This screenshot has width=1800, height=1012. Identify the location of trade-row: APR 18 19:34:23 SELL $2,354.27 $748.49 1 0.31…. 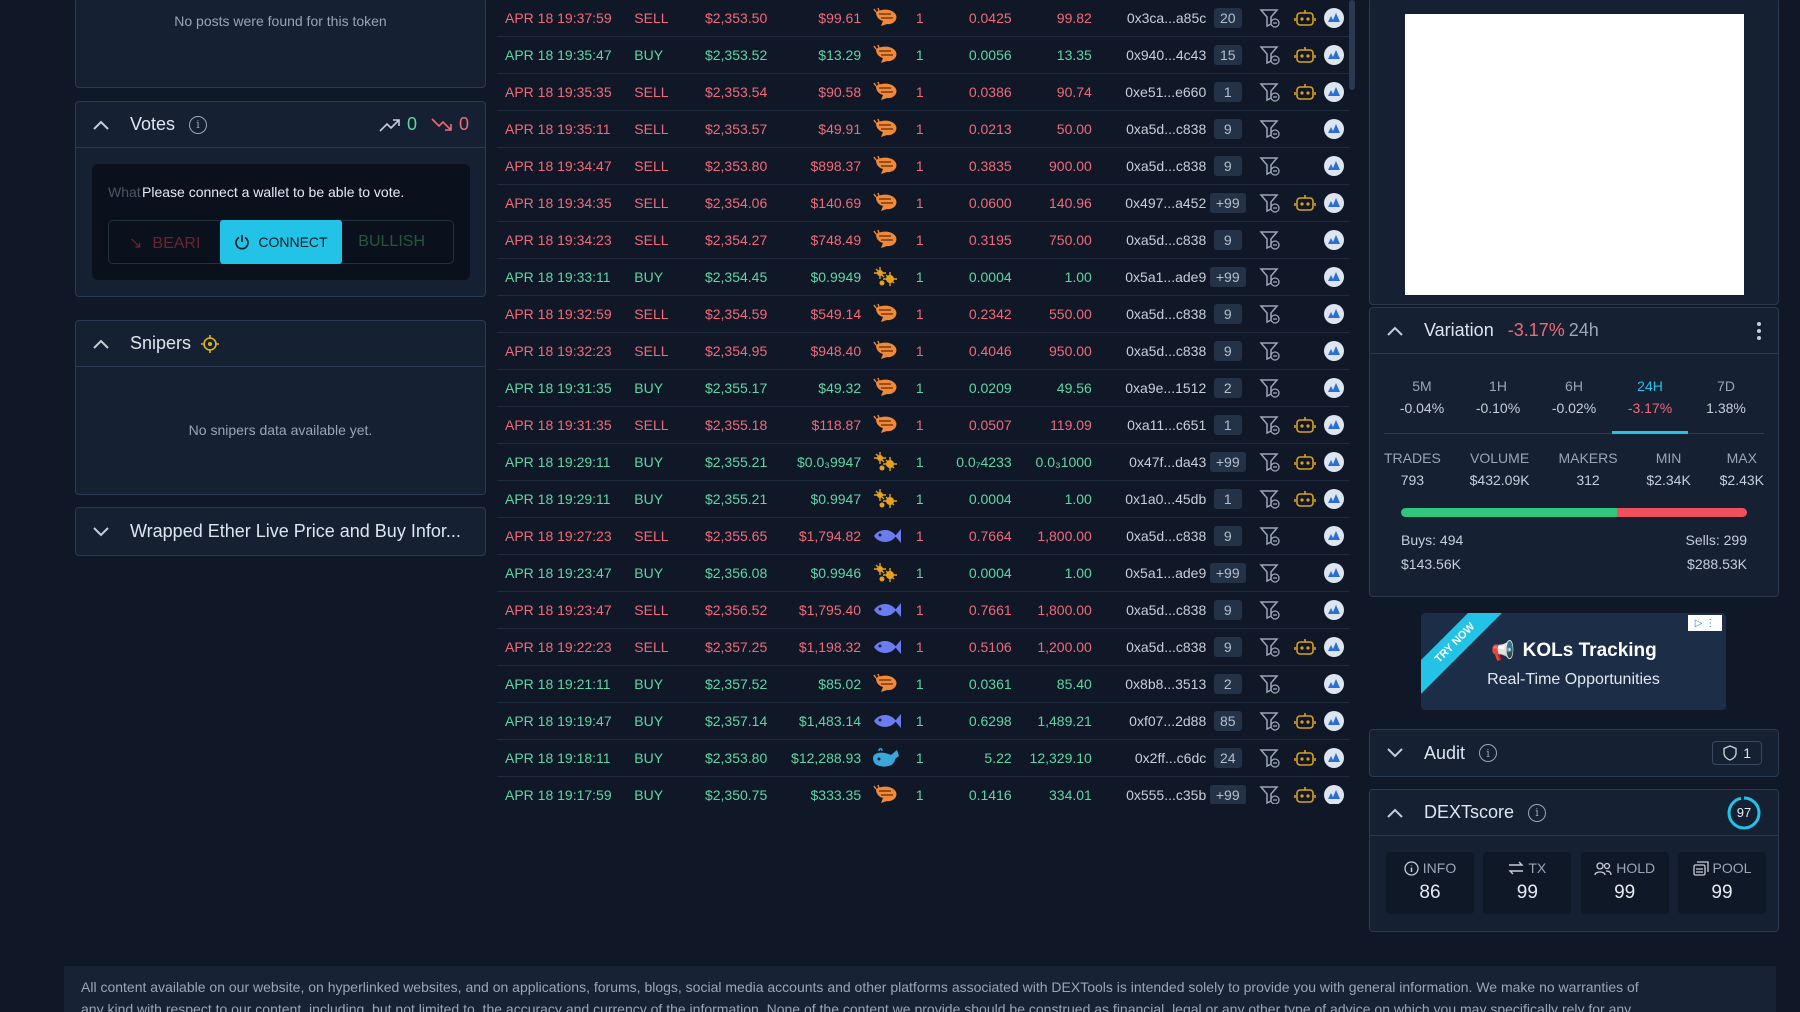
(923, 240).